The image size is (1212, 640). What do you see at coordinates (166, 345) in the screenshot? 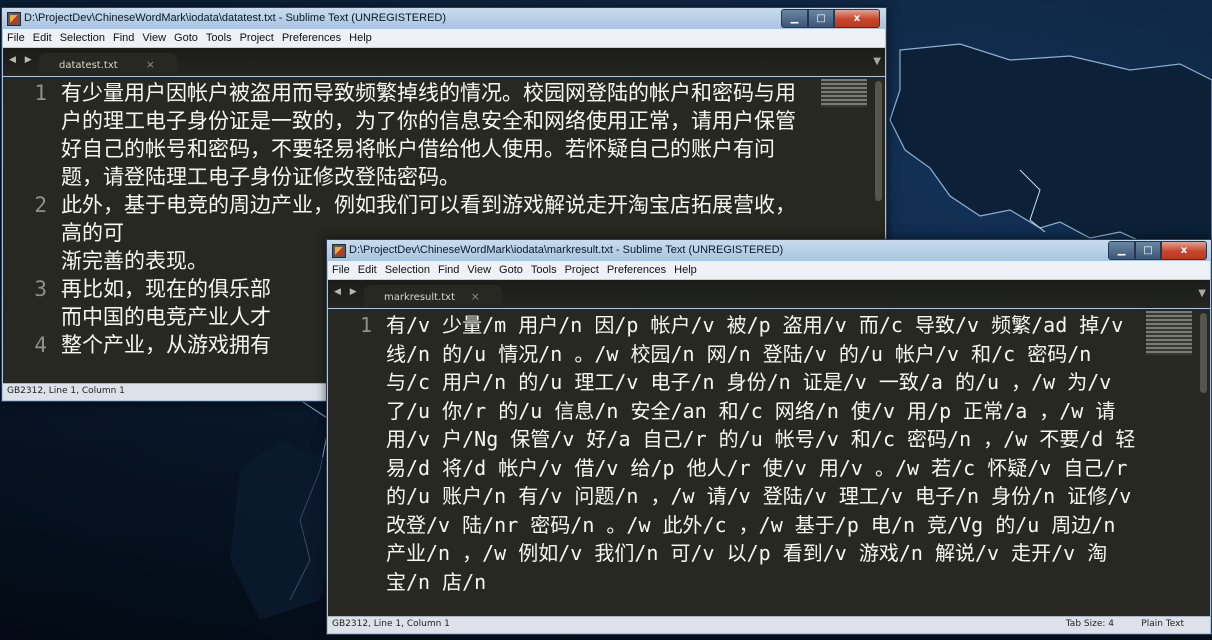
I see `line-text: 整个产业，从游戏拥有` at bounding box center [166, 345].